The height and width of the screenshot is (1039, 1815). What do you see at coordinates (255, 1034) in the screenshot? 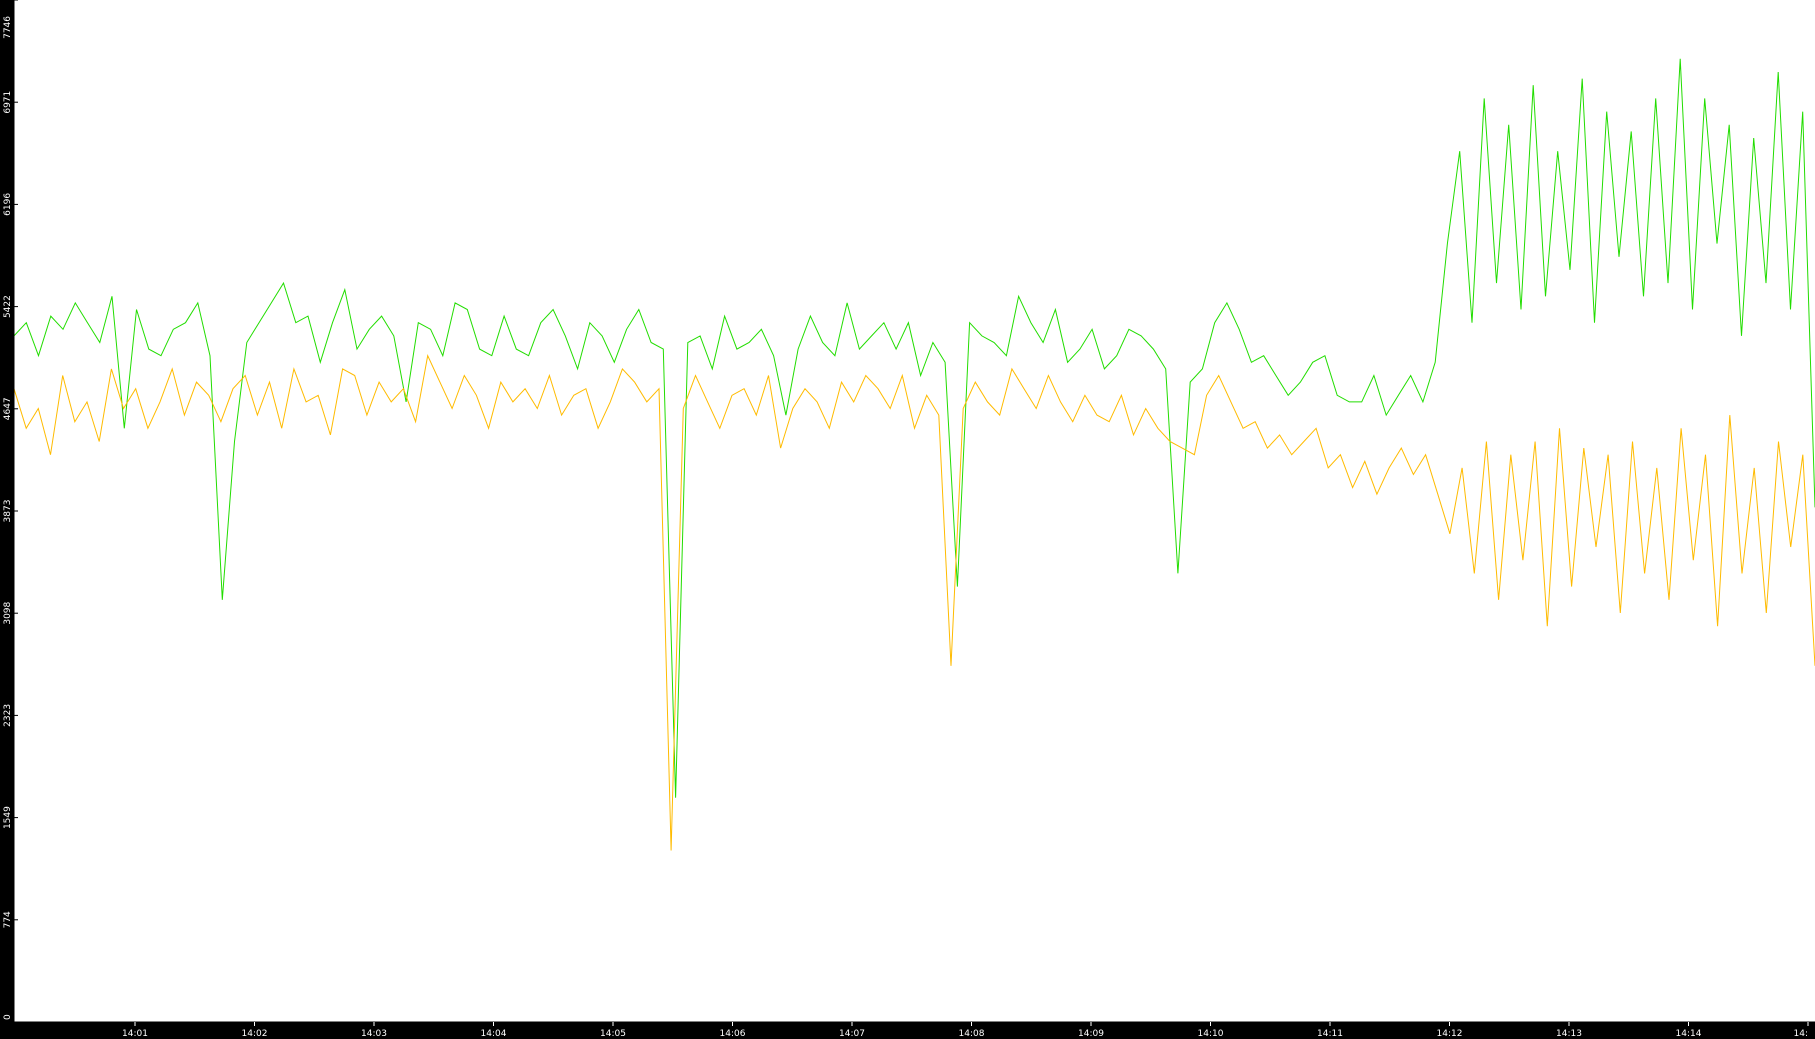
I see `x-tick-label: 14:02` at bounding box center [255, 1034].